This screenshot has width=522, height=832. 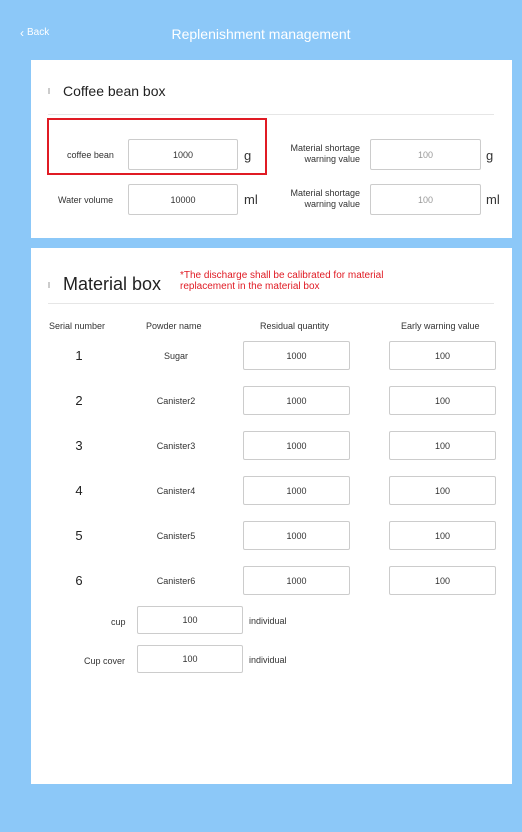 I want to click on row-powder-name: Canister3, so click(x=176, y=446).